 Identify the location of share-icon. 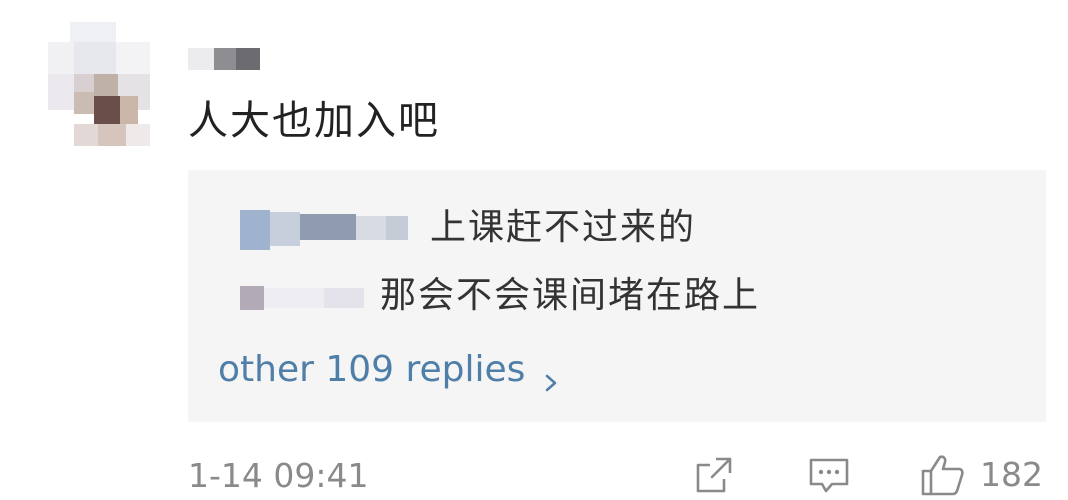
(714, 475).